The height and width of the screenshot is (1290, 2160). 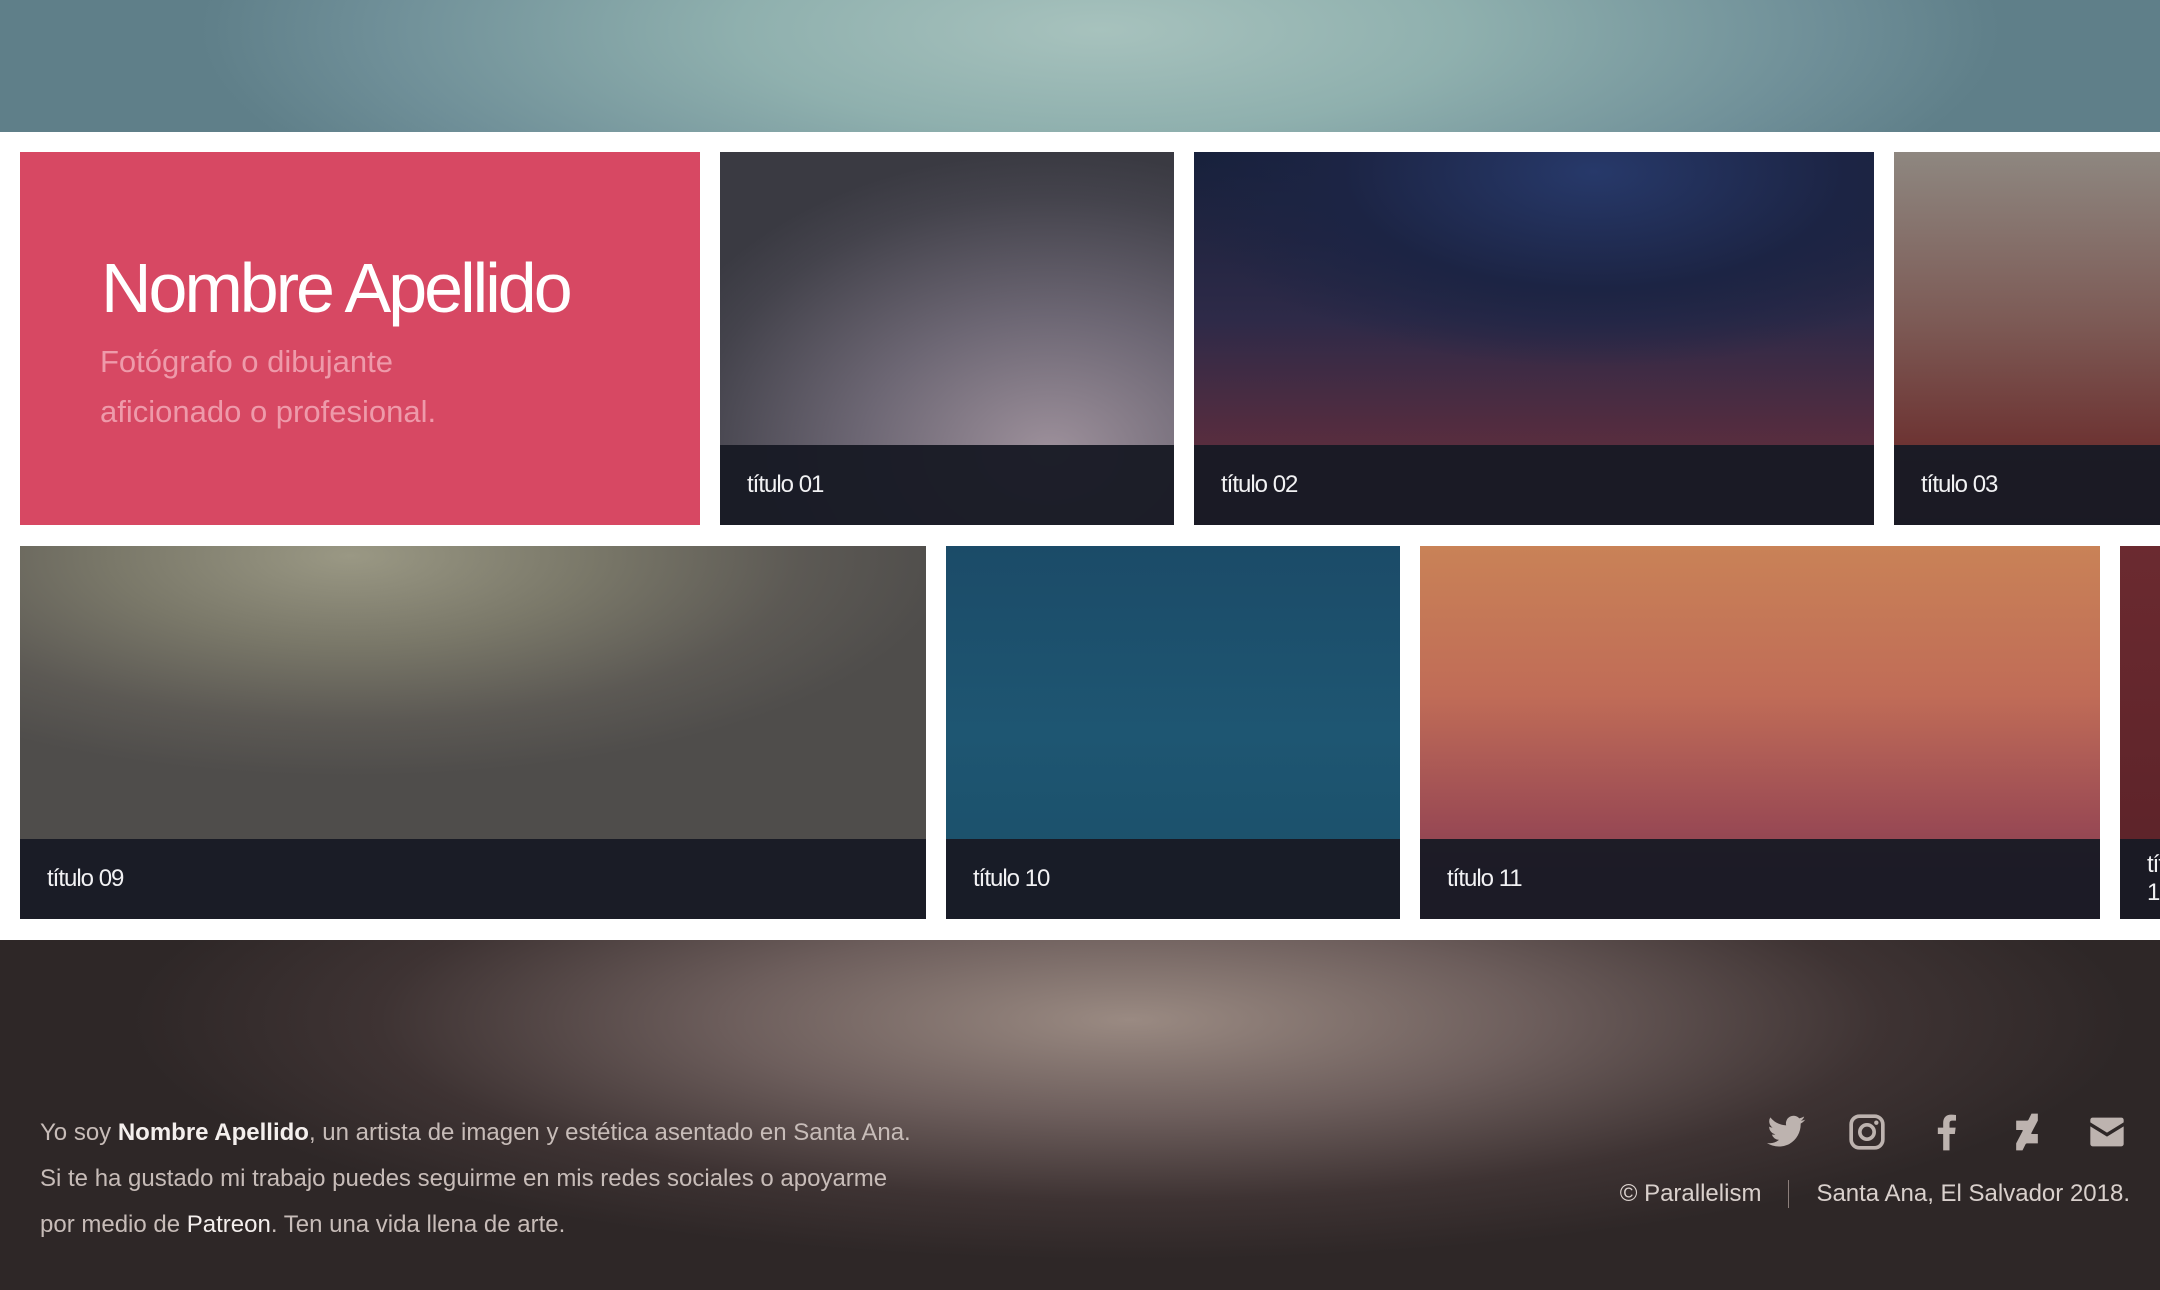 What do you see at coordinates (2027, 338) in the screenshot?
I see `gallery-item-03: título 03` at bounding box center [2027, 338].